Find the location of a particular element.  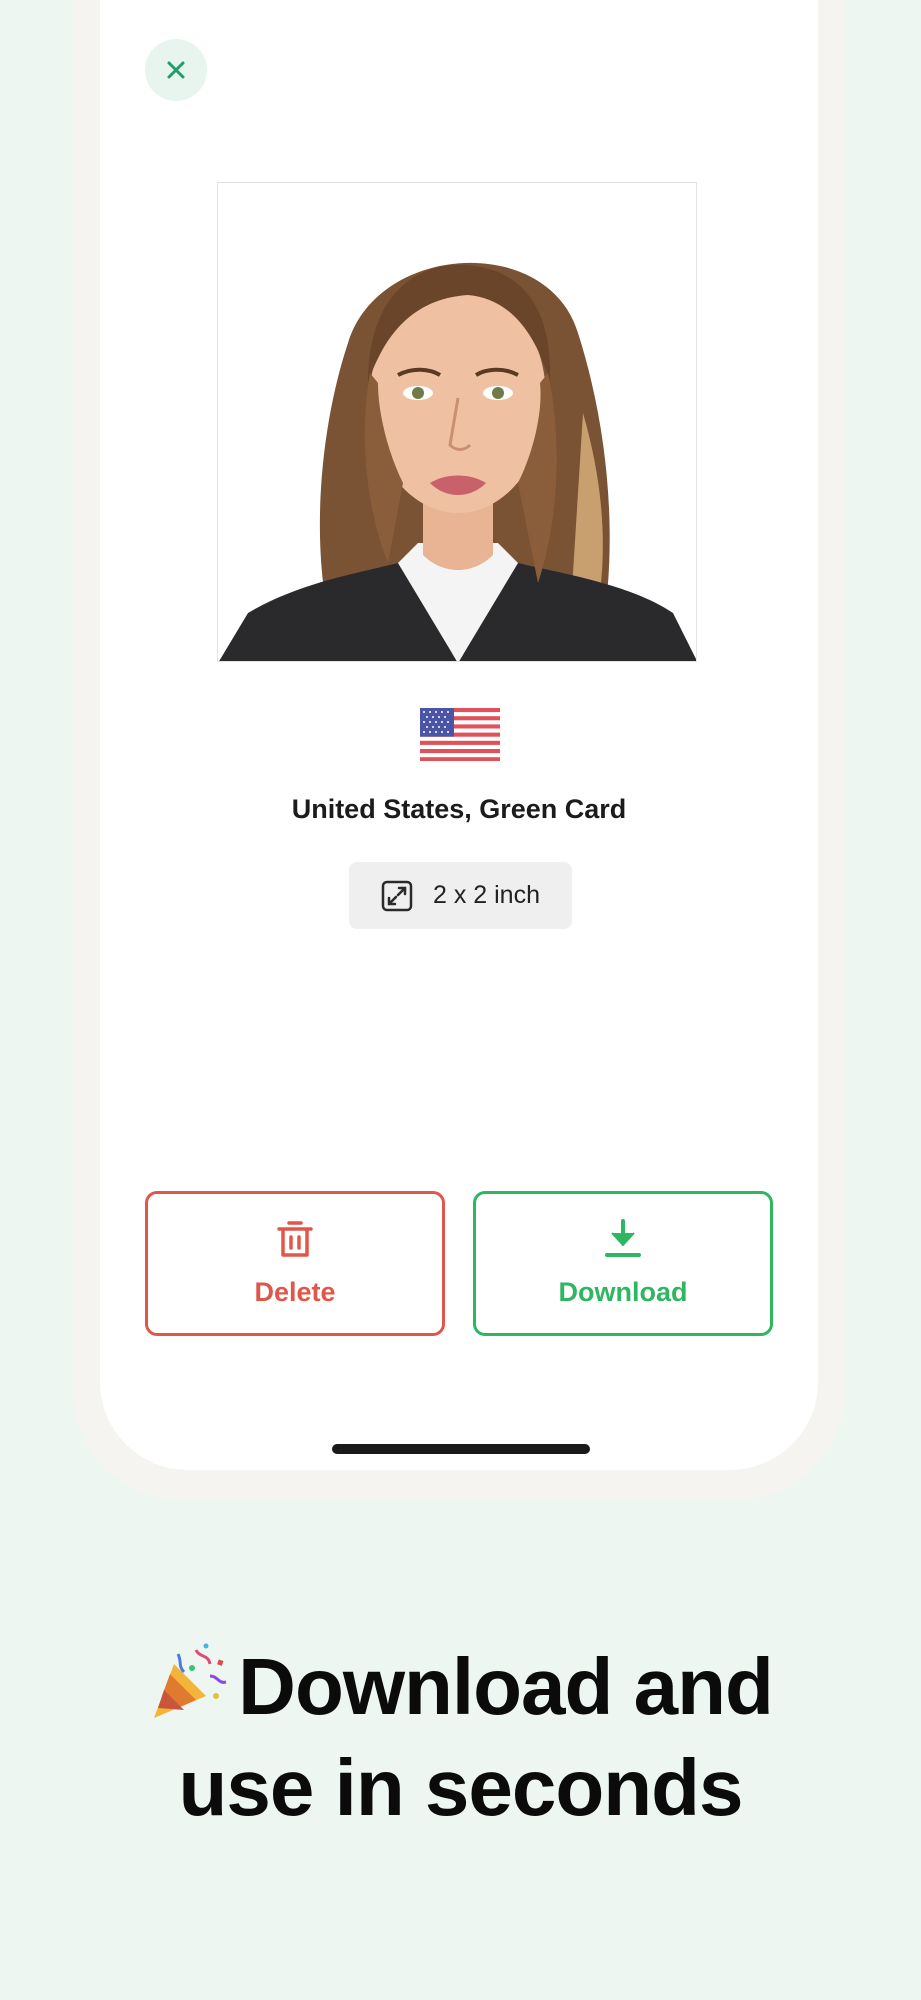

portrait-photo is located at coordinates (457, 422).